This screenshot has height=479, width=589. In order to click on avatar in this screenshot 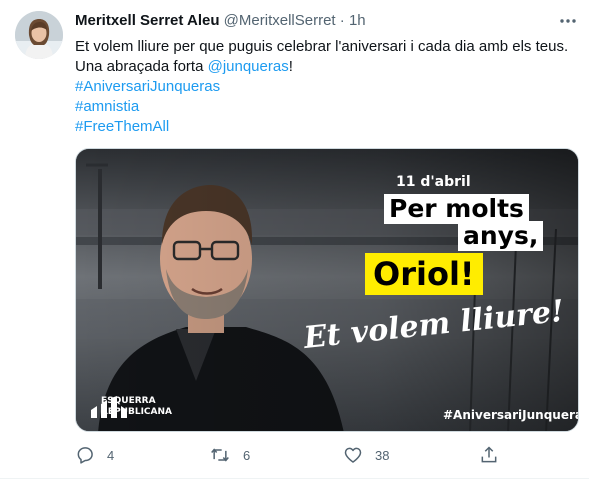, I will do `click(39, 35)`.